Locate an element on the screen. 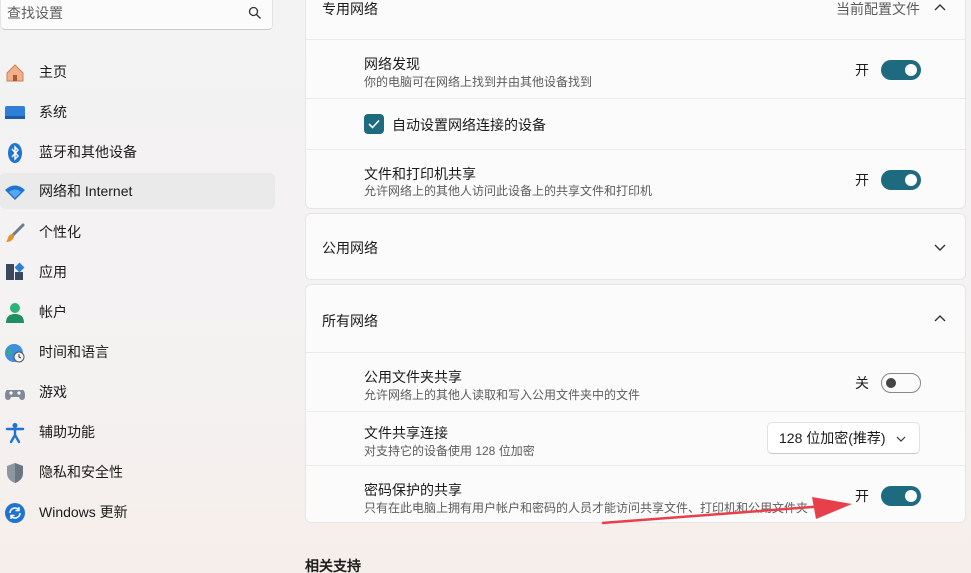 This screenshot has width=971, height=573. person-icon is located at coordinates (15, 313).